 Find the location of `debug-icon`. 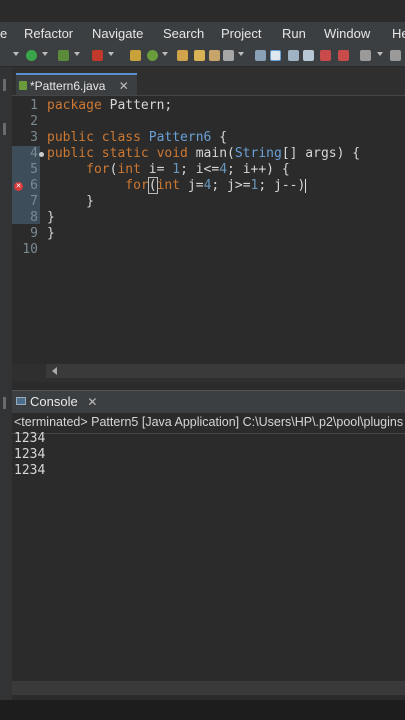

debug-icon is located at coordinates (31, 55).